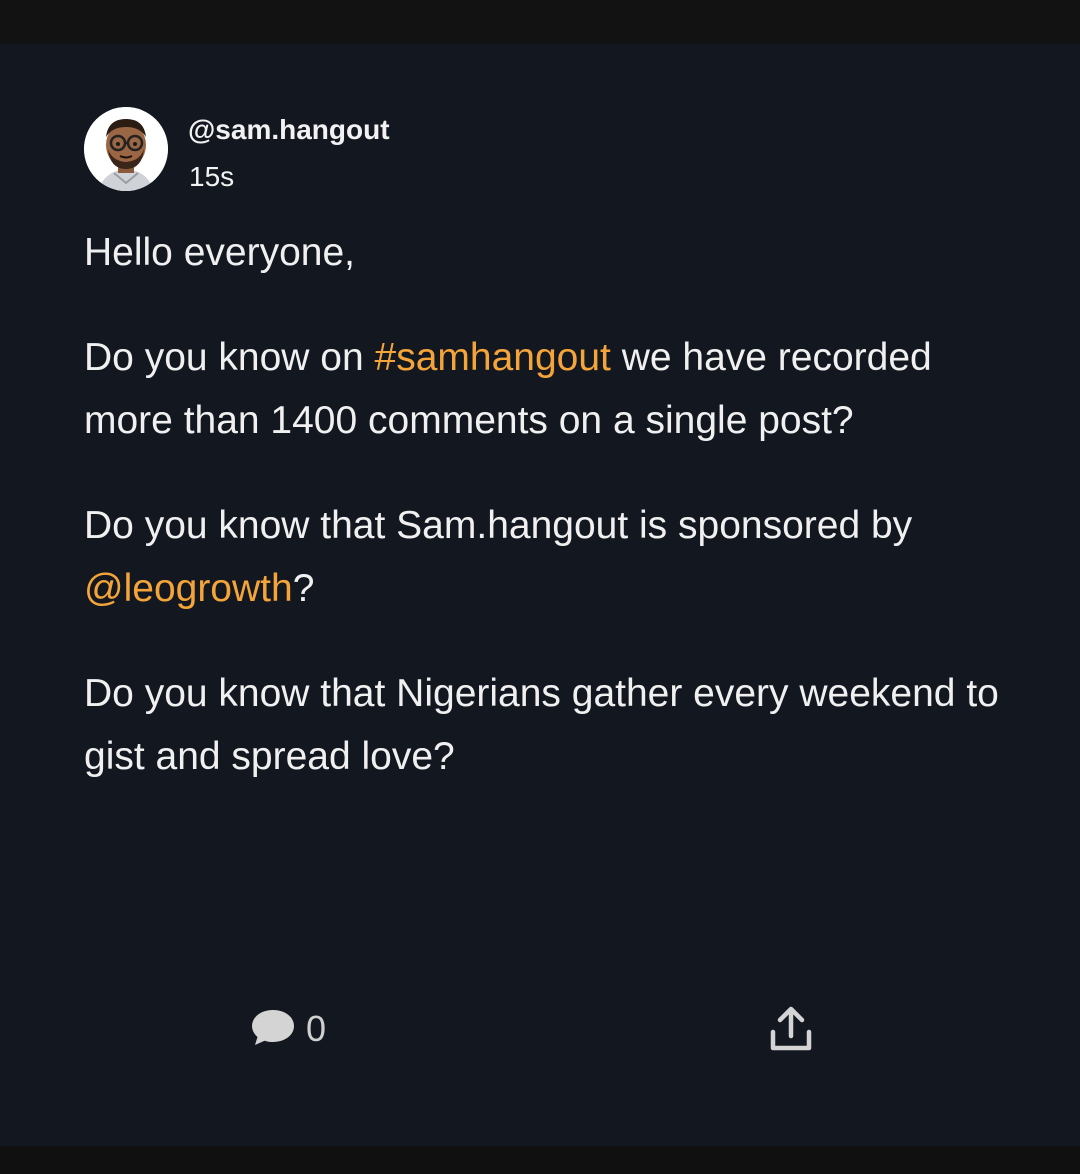  I want to click on hashtag-link: #samhangout, so click(493, 357).